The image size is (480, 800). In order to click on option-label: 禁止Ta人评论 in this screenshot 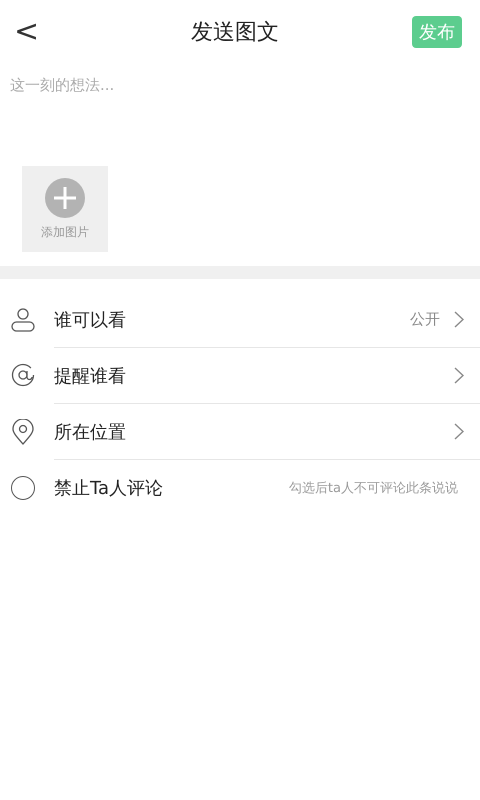, I will do `click(109, 488)`.